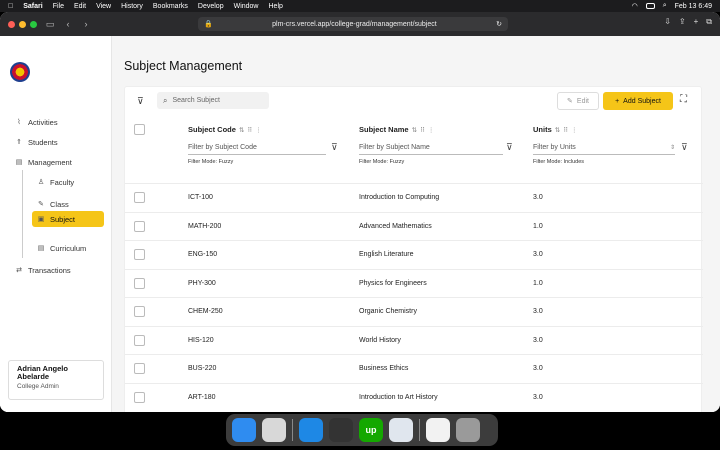  I want to click on finder-icon, so click(244, 430).